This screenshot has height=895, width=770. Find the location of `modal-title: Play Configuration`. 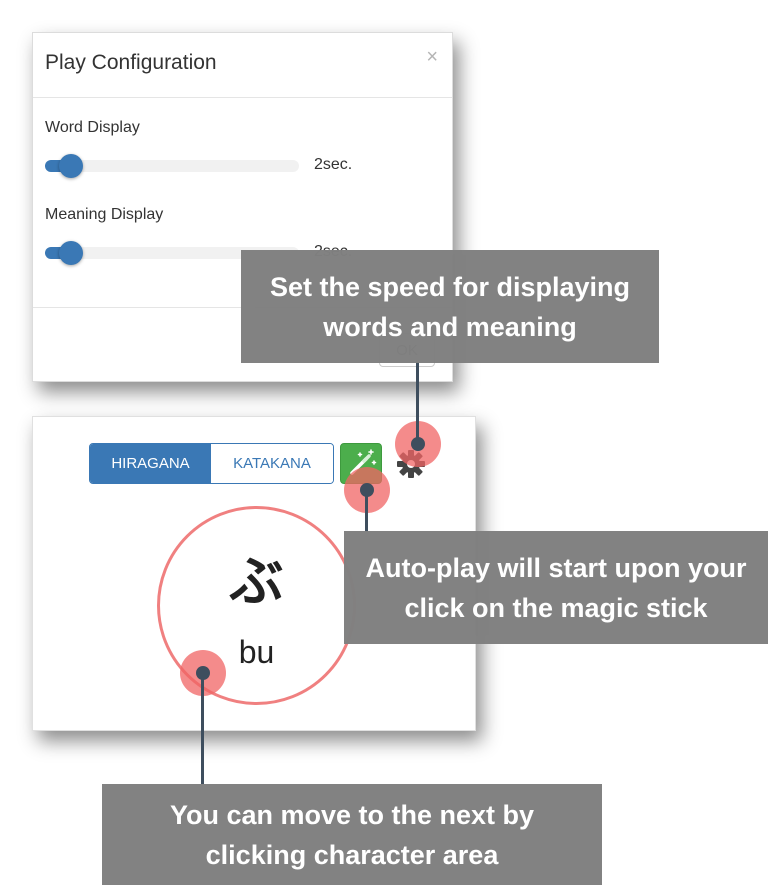

modal-title: Play Configuration is located at coordinates (131, 62).